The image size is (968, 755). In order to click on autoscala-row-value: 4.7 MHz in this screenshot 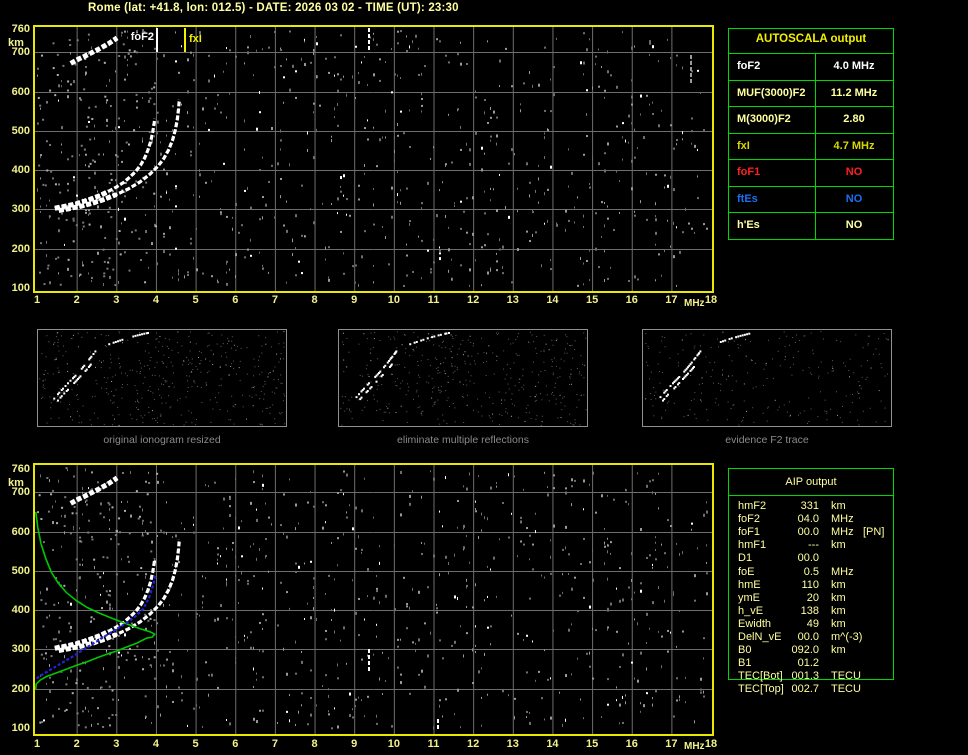, I will do `click(854, 145)`.